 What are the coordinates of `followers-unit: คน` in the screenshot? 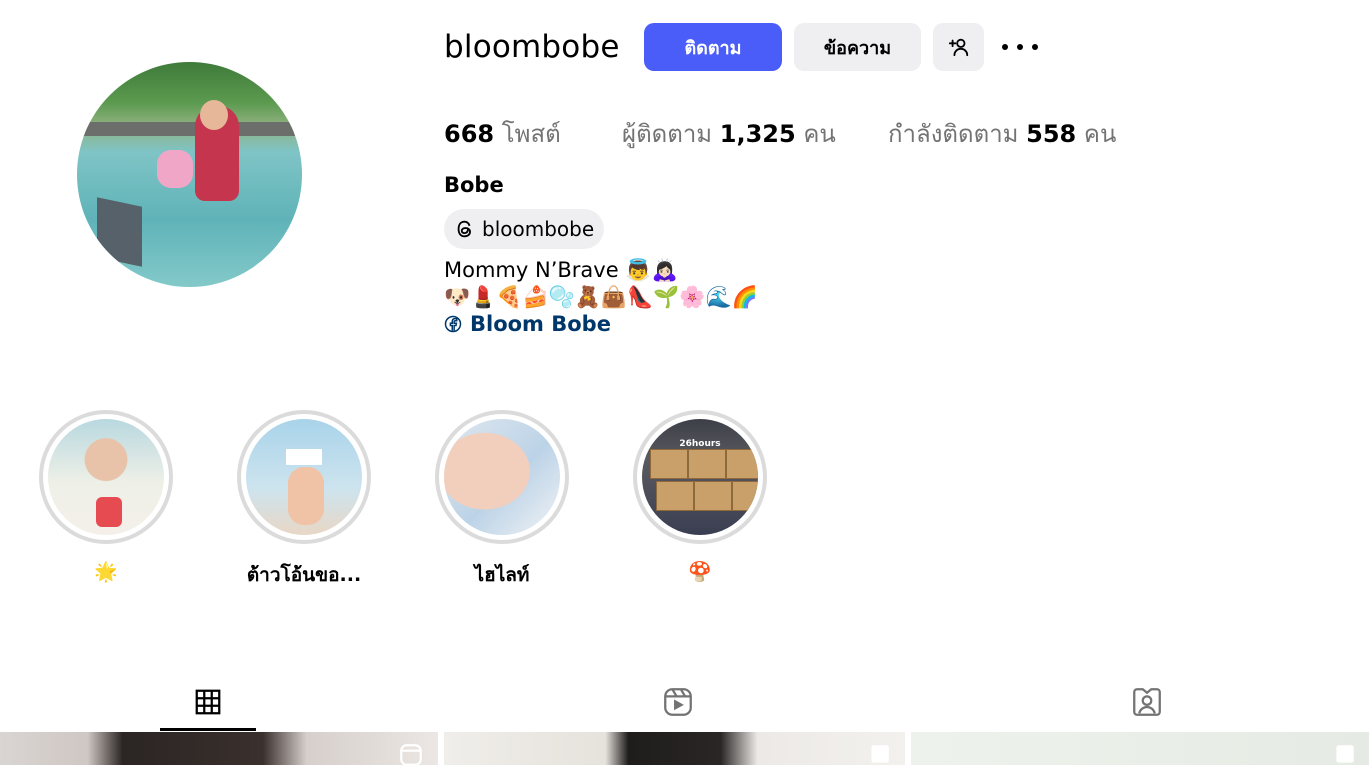 It's located at (819, 134).